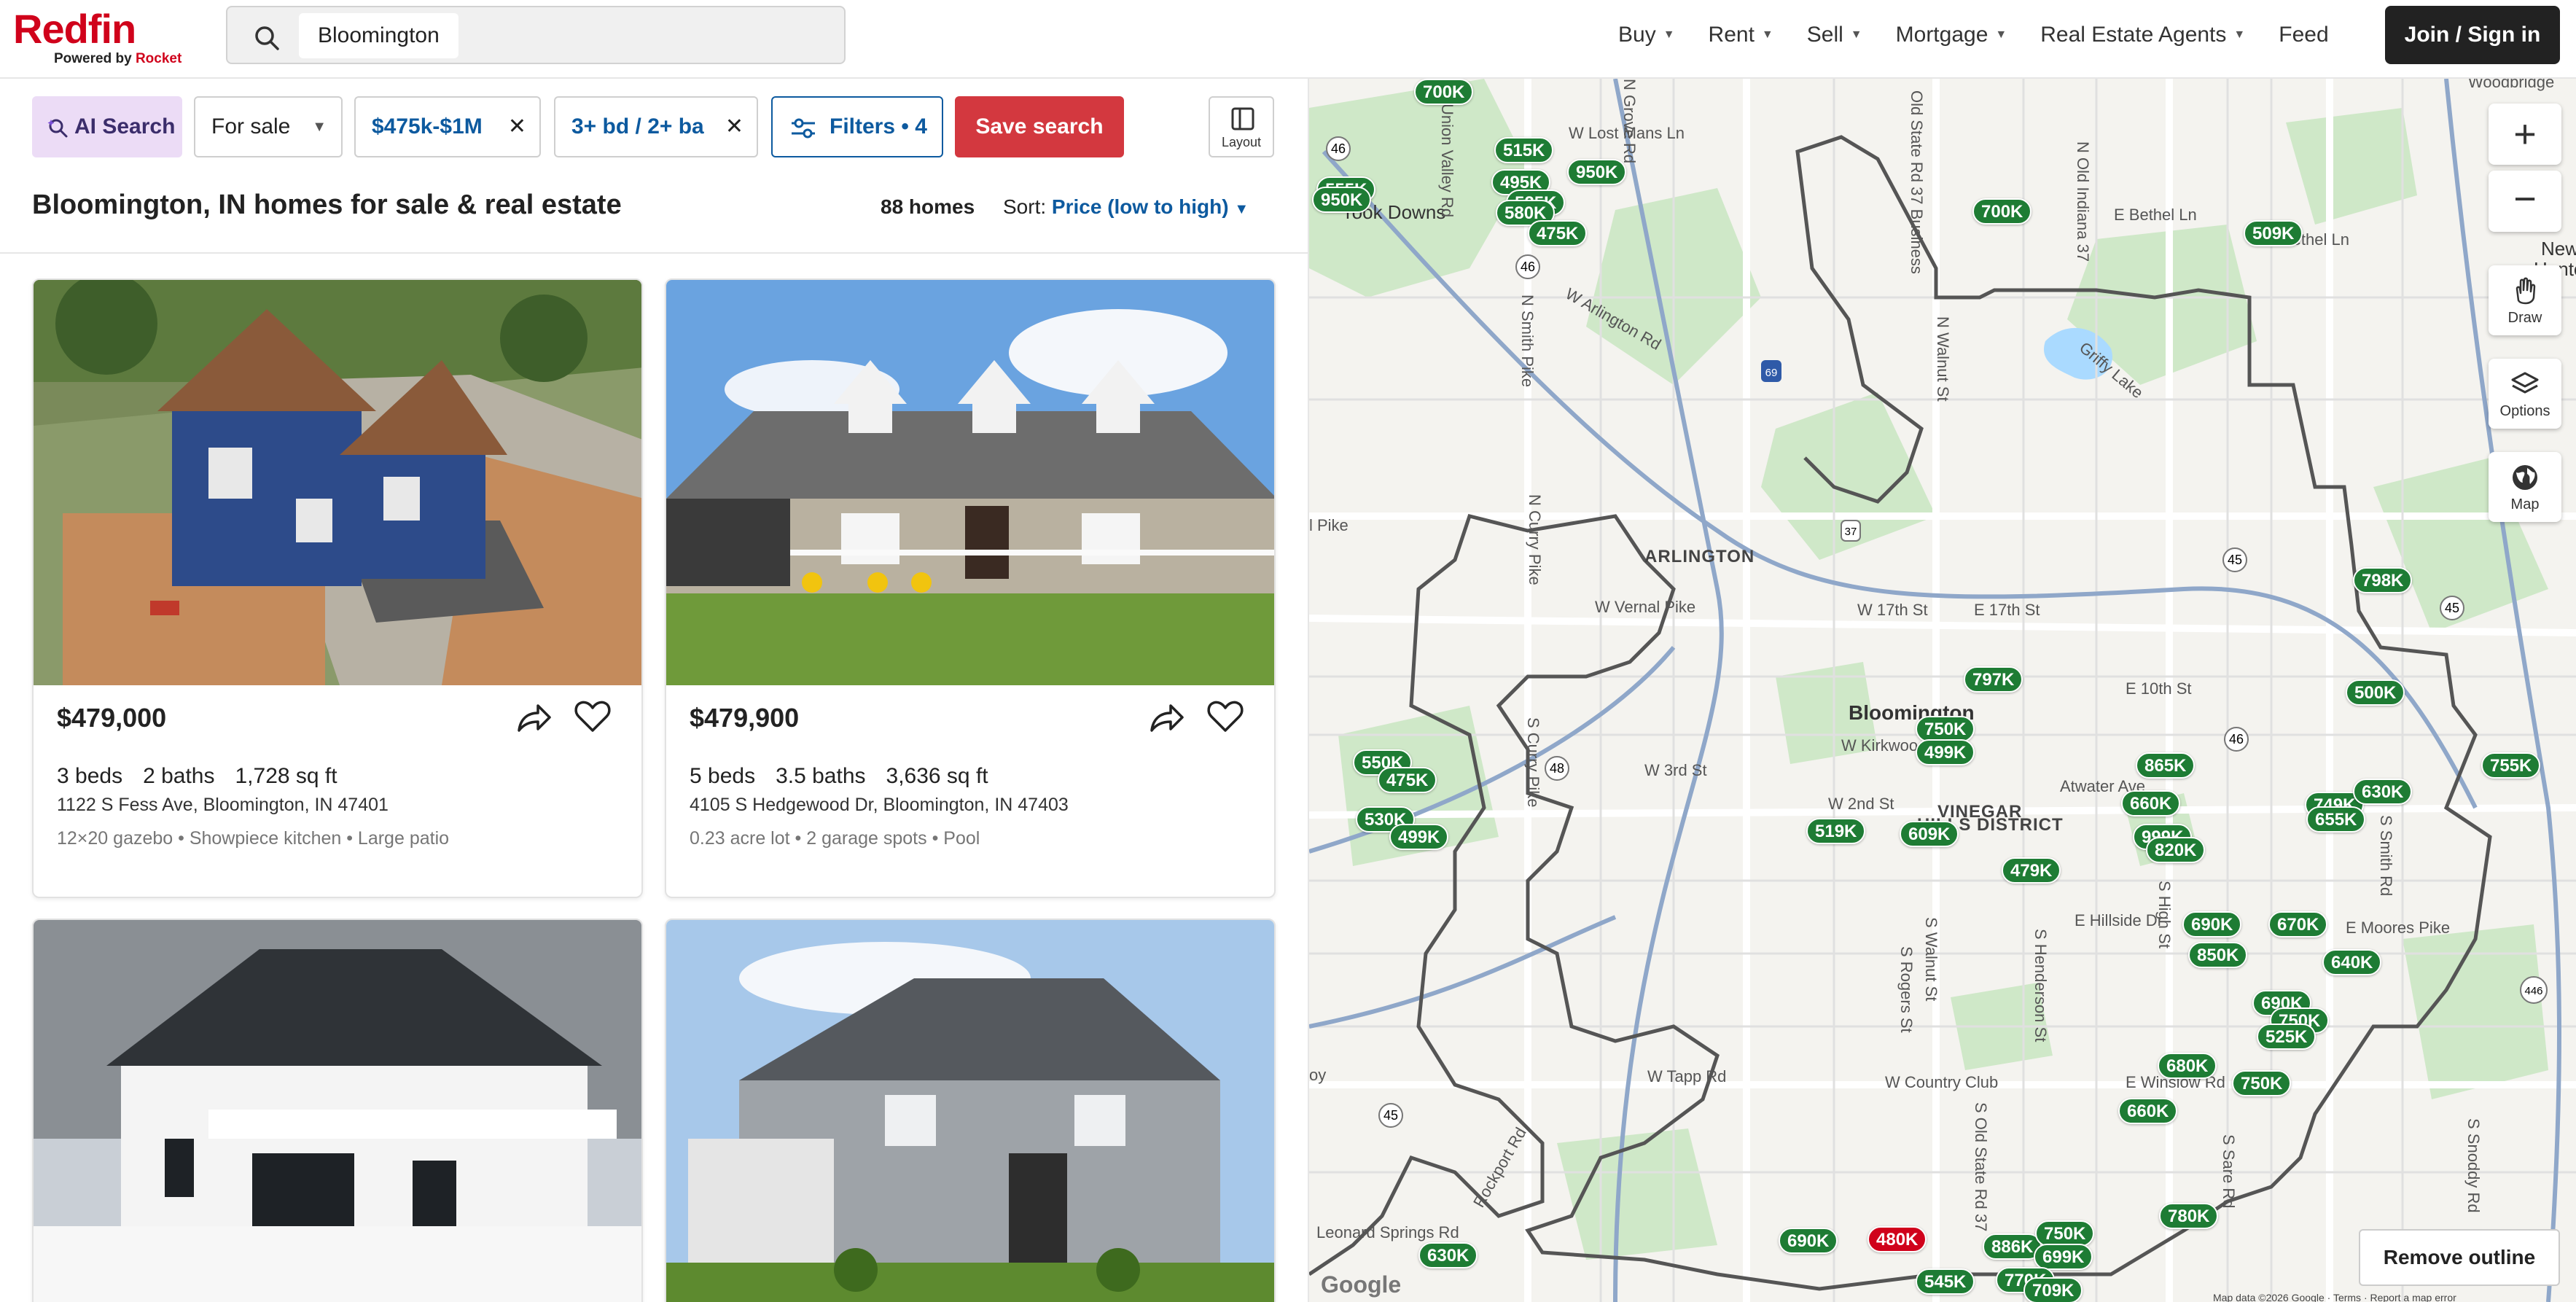 The width and height of the screenshot is (2576, 1302). I want to click on price-pin: 797K, so click(1993, 679).